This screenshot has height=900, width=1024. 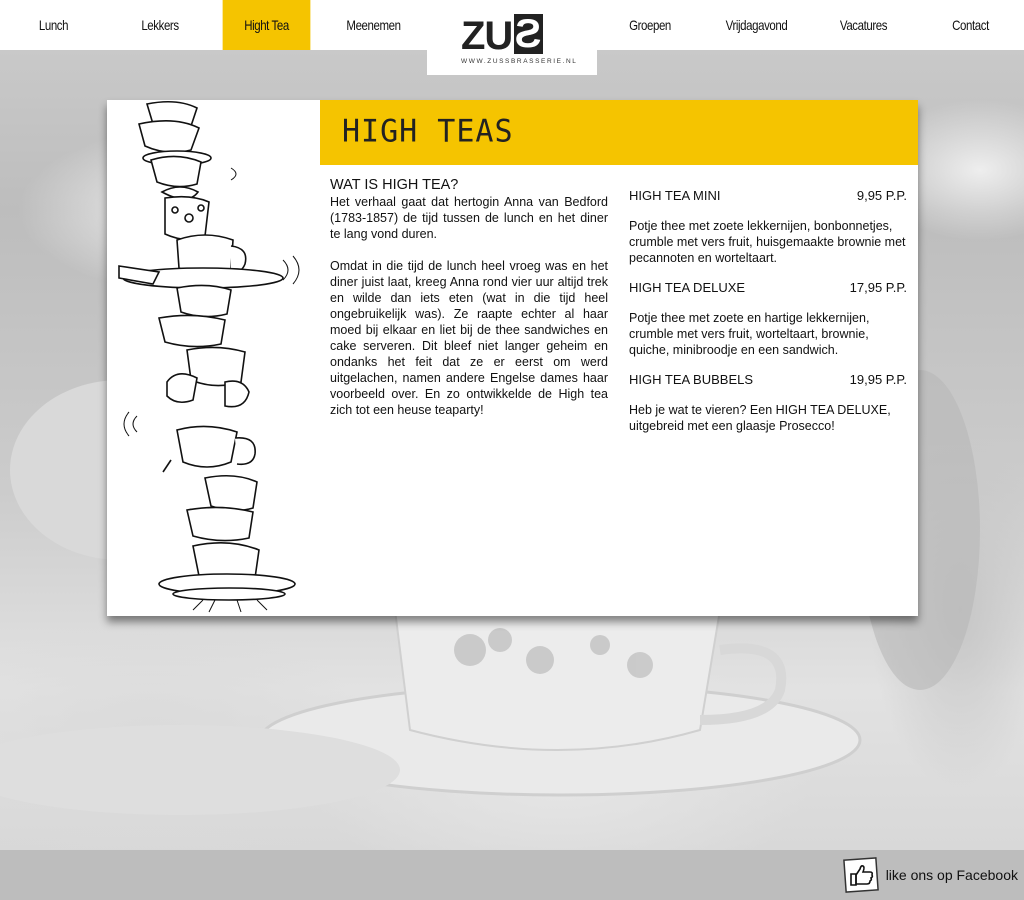 What do you see at coordinates (619, 132) in the screenshot?
I see `page-banner: HIGH TEAS` at bounding box center [619, 132].